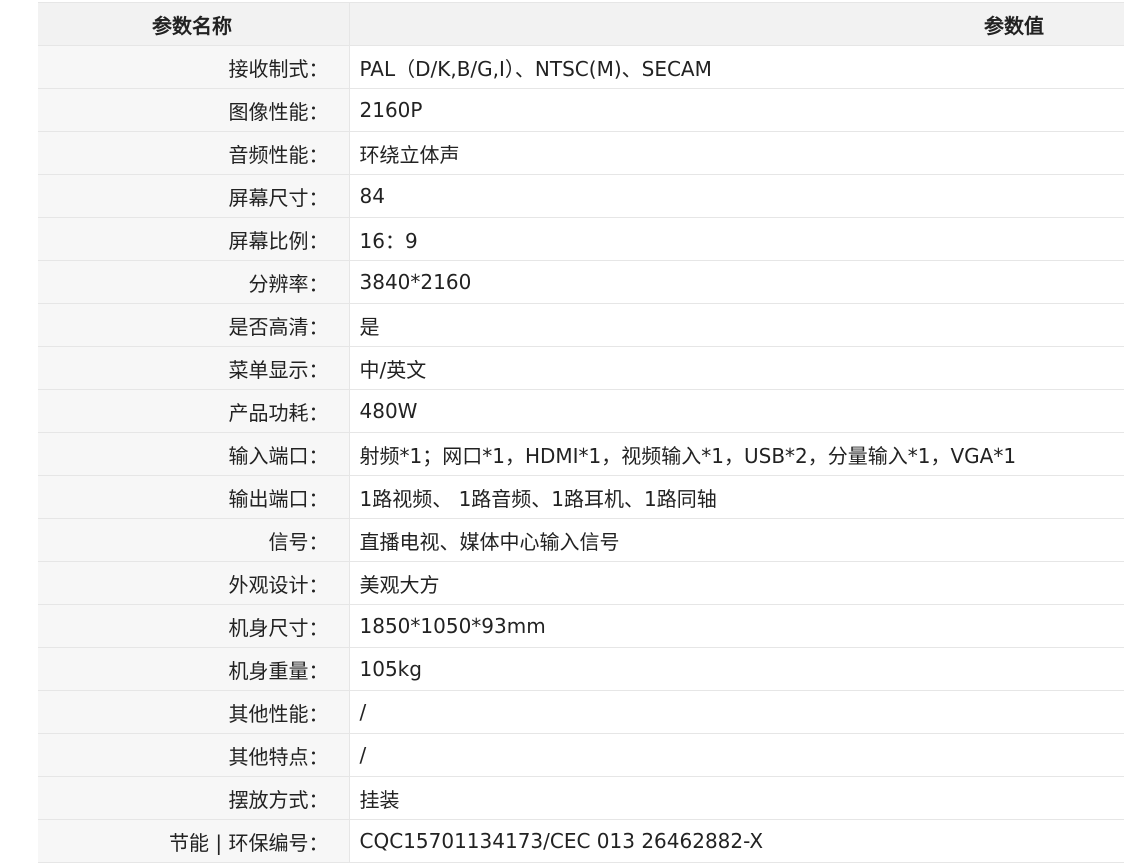 The image size is (1124, 866). Describe the element at coordinates (194, 755) in the screenshot. I see `param-name: 其他特点：` at that location.